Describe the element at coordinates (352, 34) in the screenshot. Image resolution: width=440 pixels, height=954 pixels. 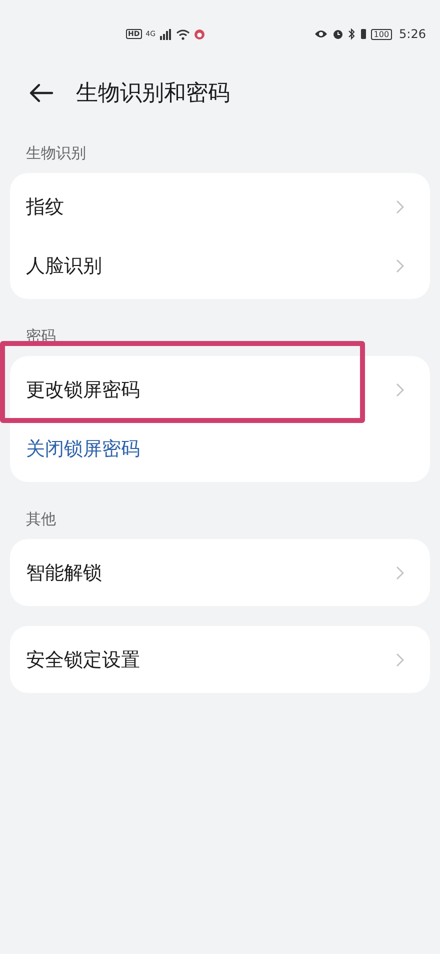
I see `bluetooth-icon` at that location.